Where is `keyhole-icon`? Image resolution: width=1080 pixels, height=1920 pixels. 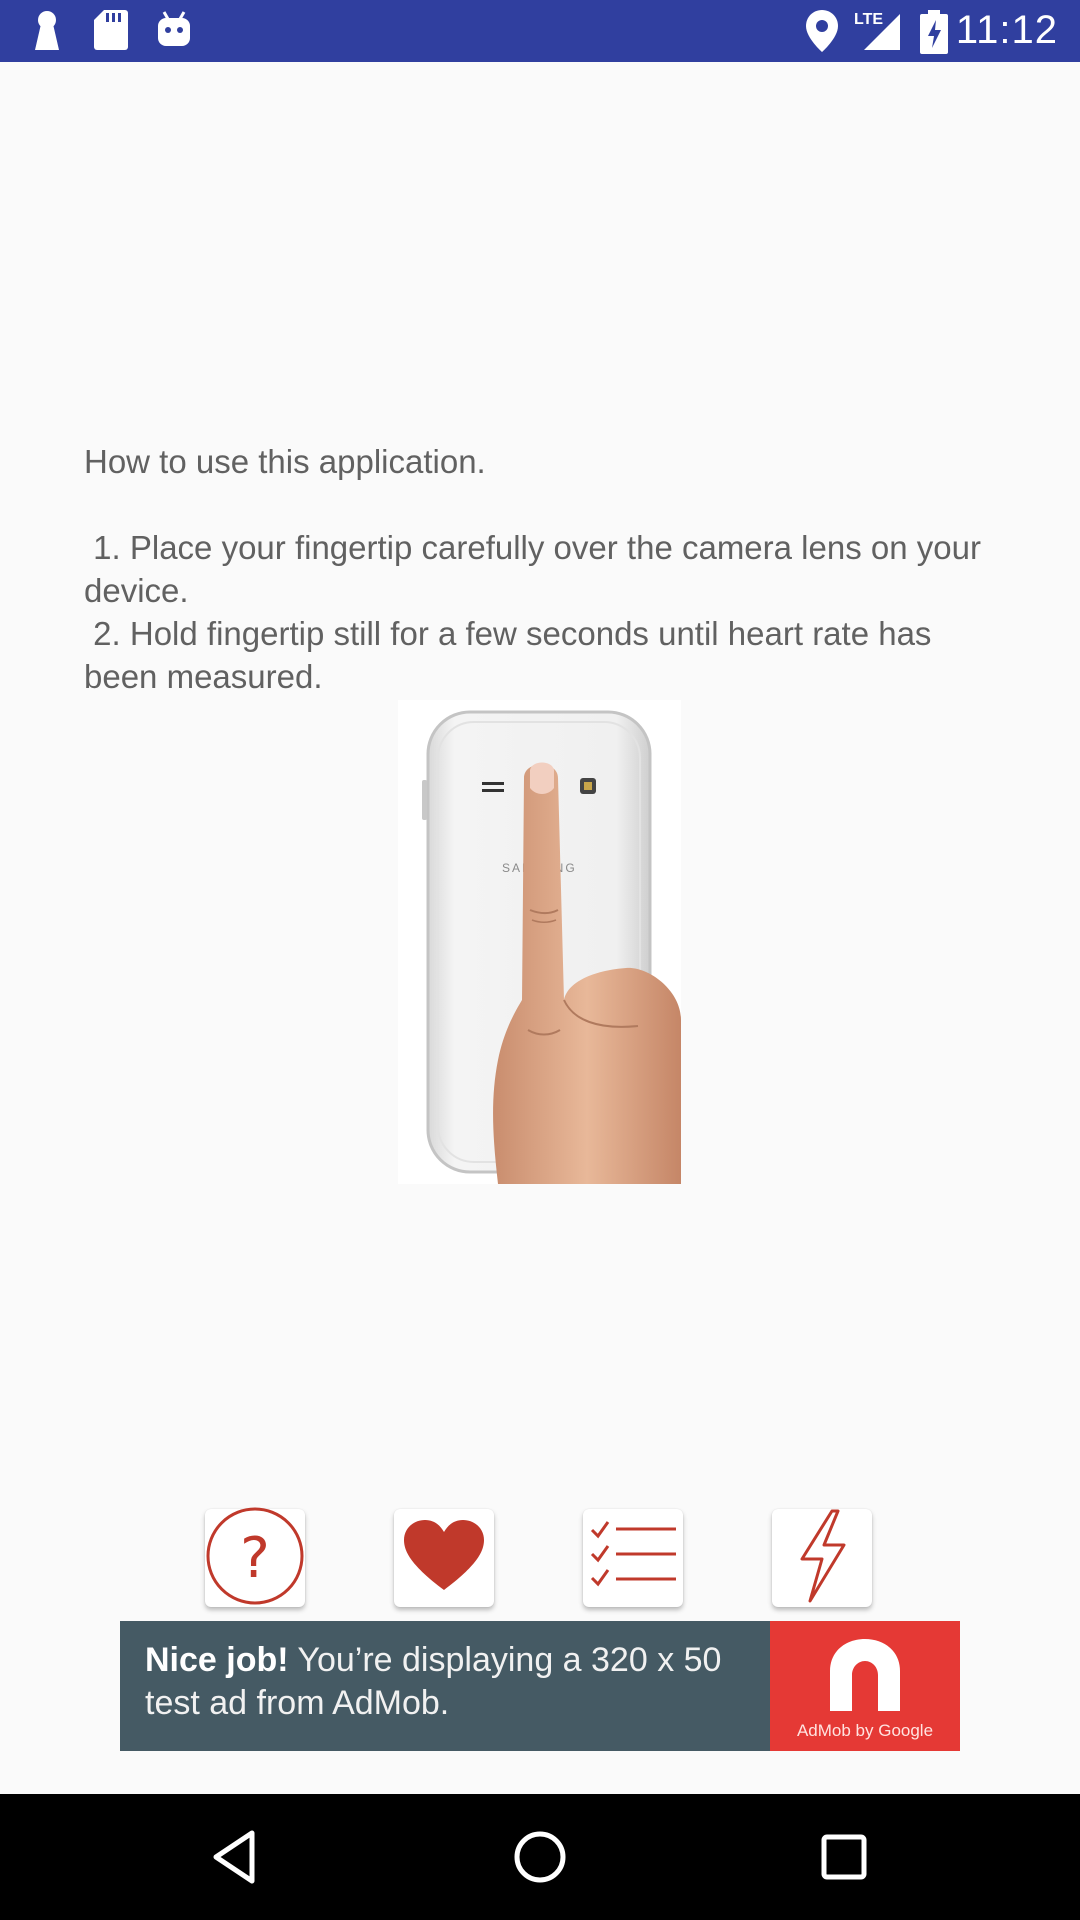
keyhole-icon is located at coordinates (47, 33).